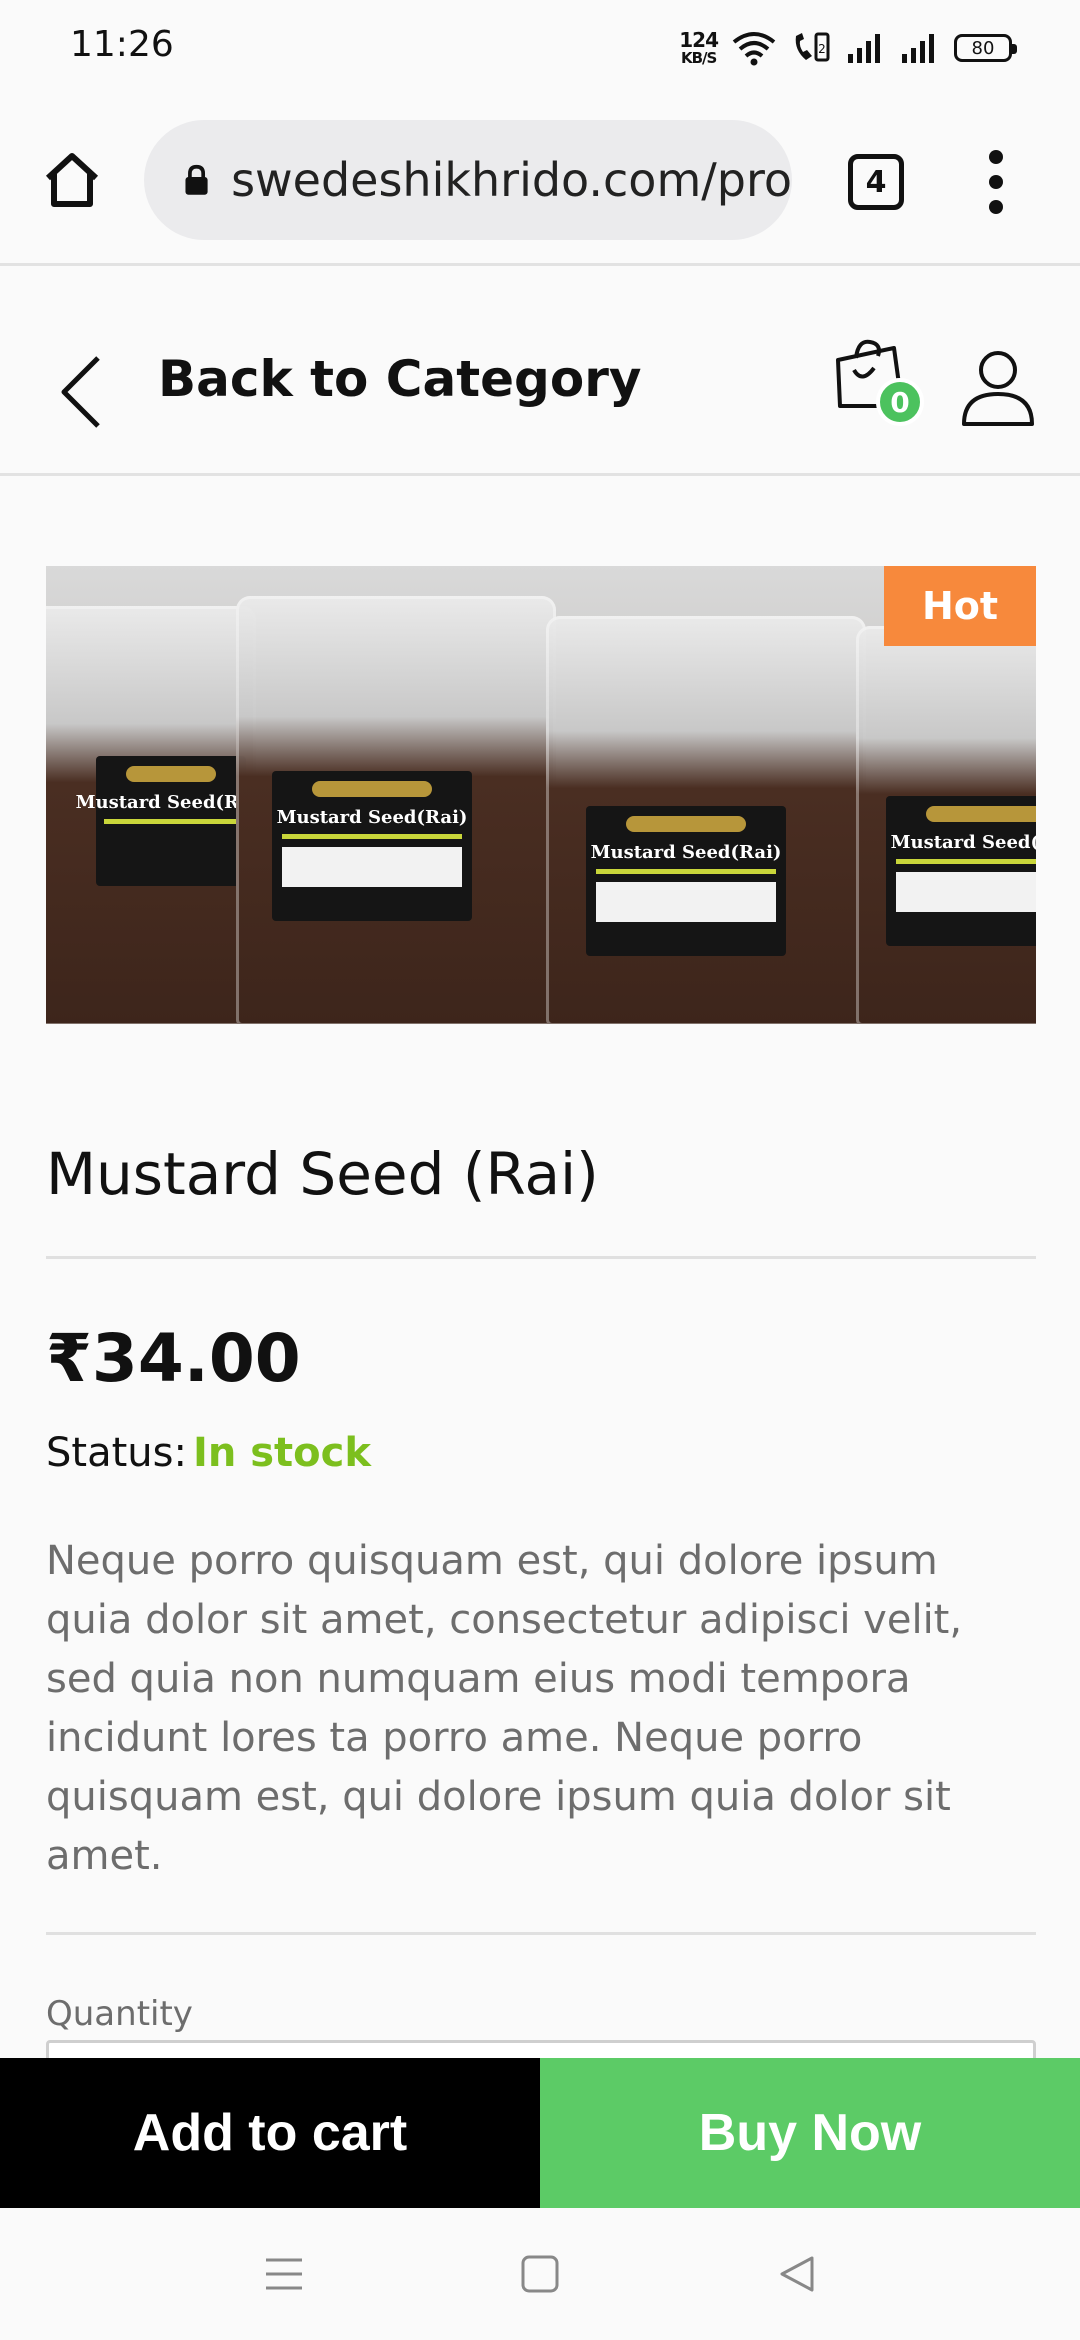 The height and width of the screenshot is (2340, 1080). I want to click on menu-icon, so click(284, 2274).